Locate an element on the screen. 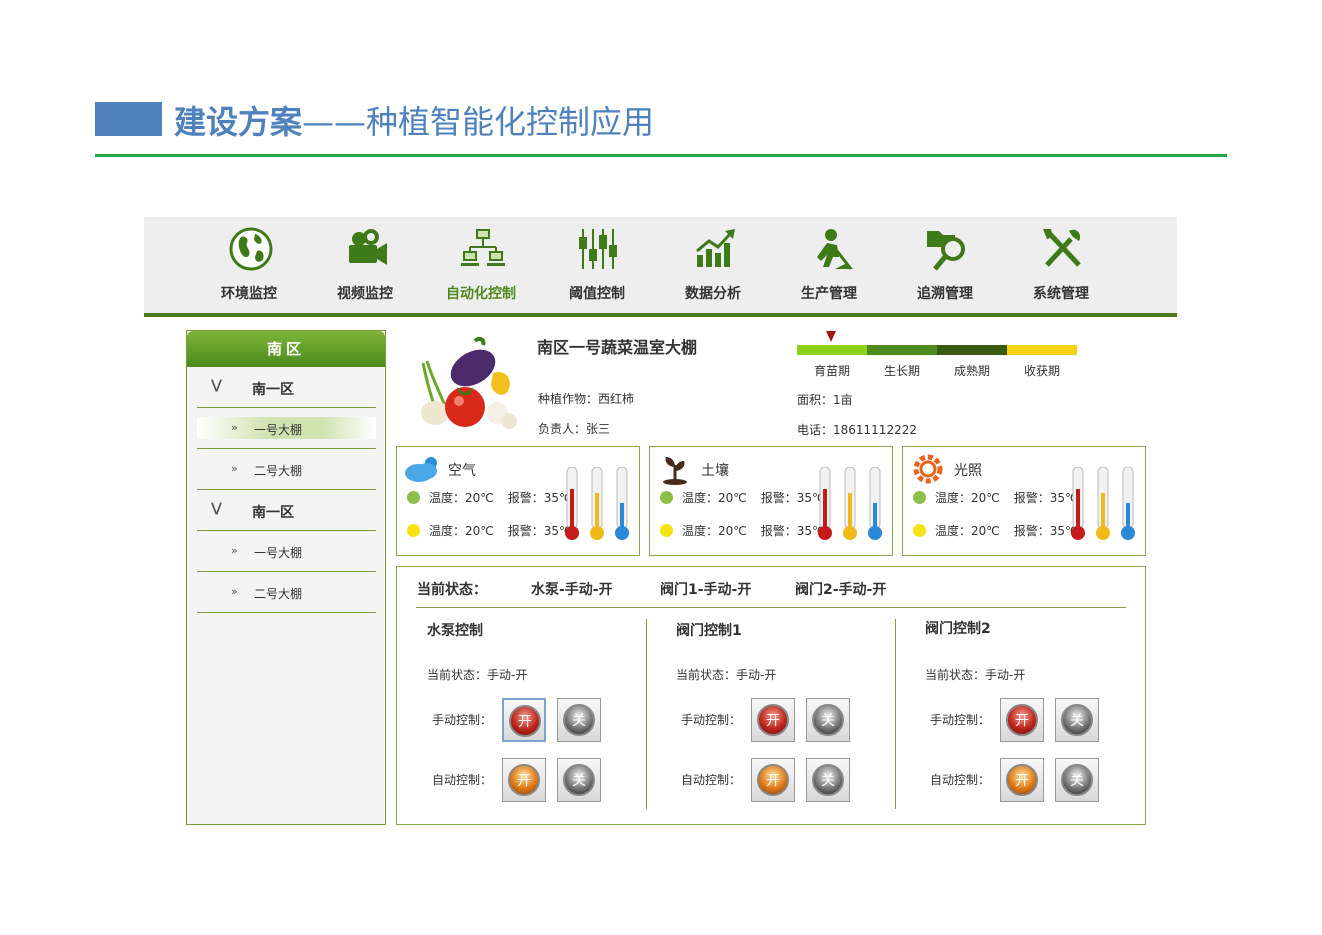  current-stage-marker is located at coordinates (831, 336).